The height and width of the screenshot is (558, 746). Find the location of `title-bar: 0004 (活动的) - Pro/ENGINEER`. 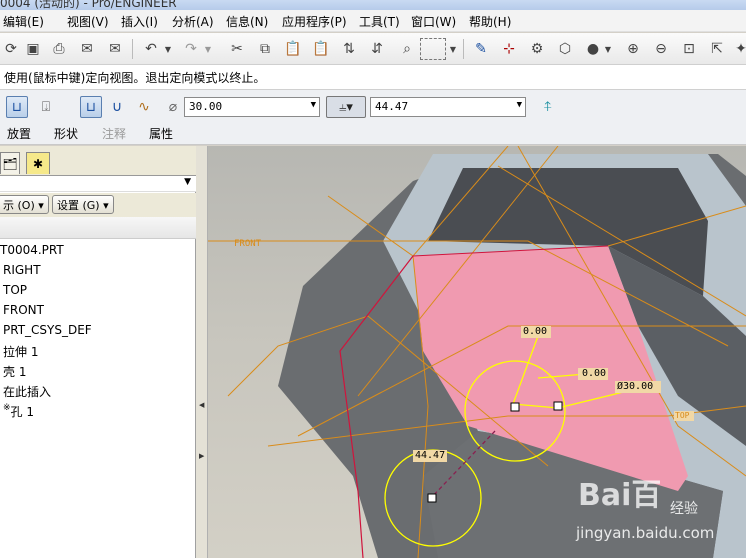

title-bar: 0004 (活动的) - Pro/ENGINEER is located at coordinates (373, 5).